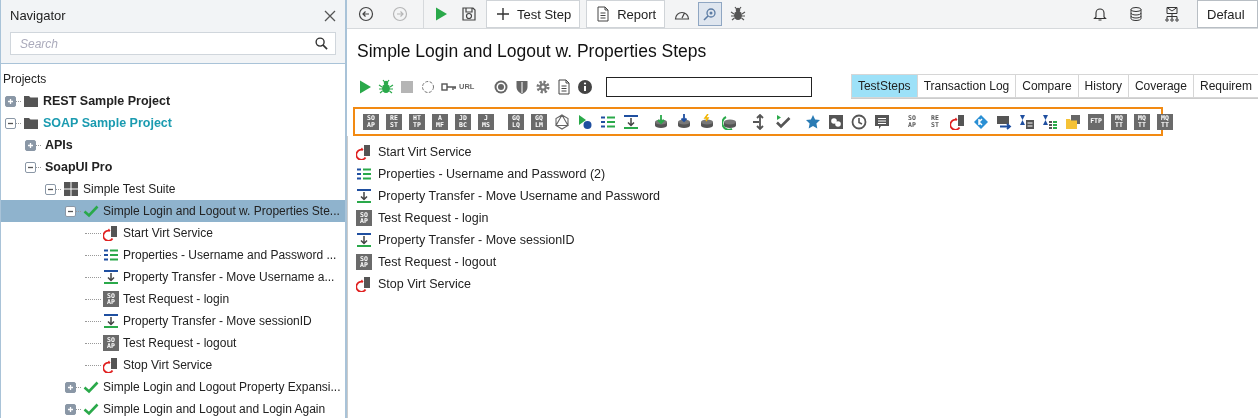 This screenshot has height=418, width=1258. What do you see at coordinates (173, 43) in the screenshot?
I see `search-field: Search` at bounding box center [173, 43].